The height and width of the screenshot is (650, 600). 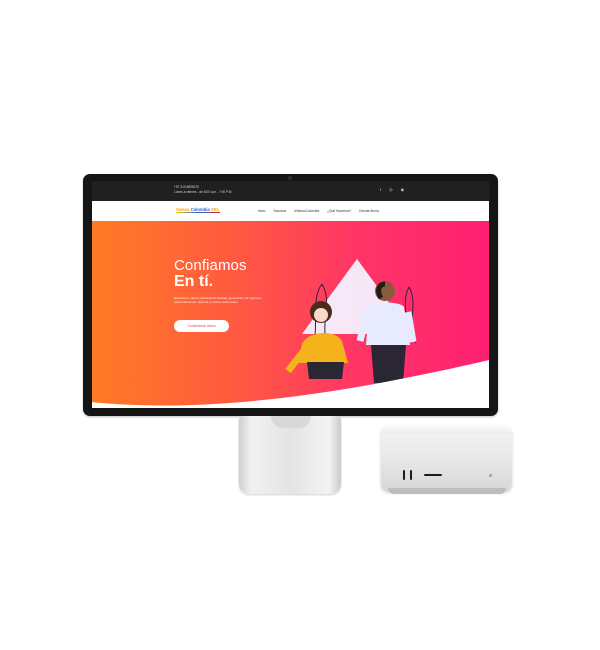 I want to click on hero-title-line-1: Confiamos, so click(x=210, y=265).